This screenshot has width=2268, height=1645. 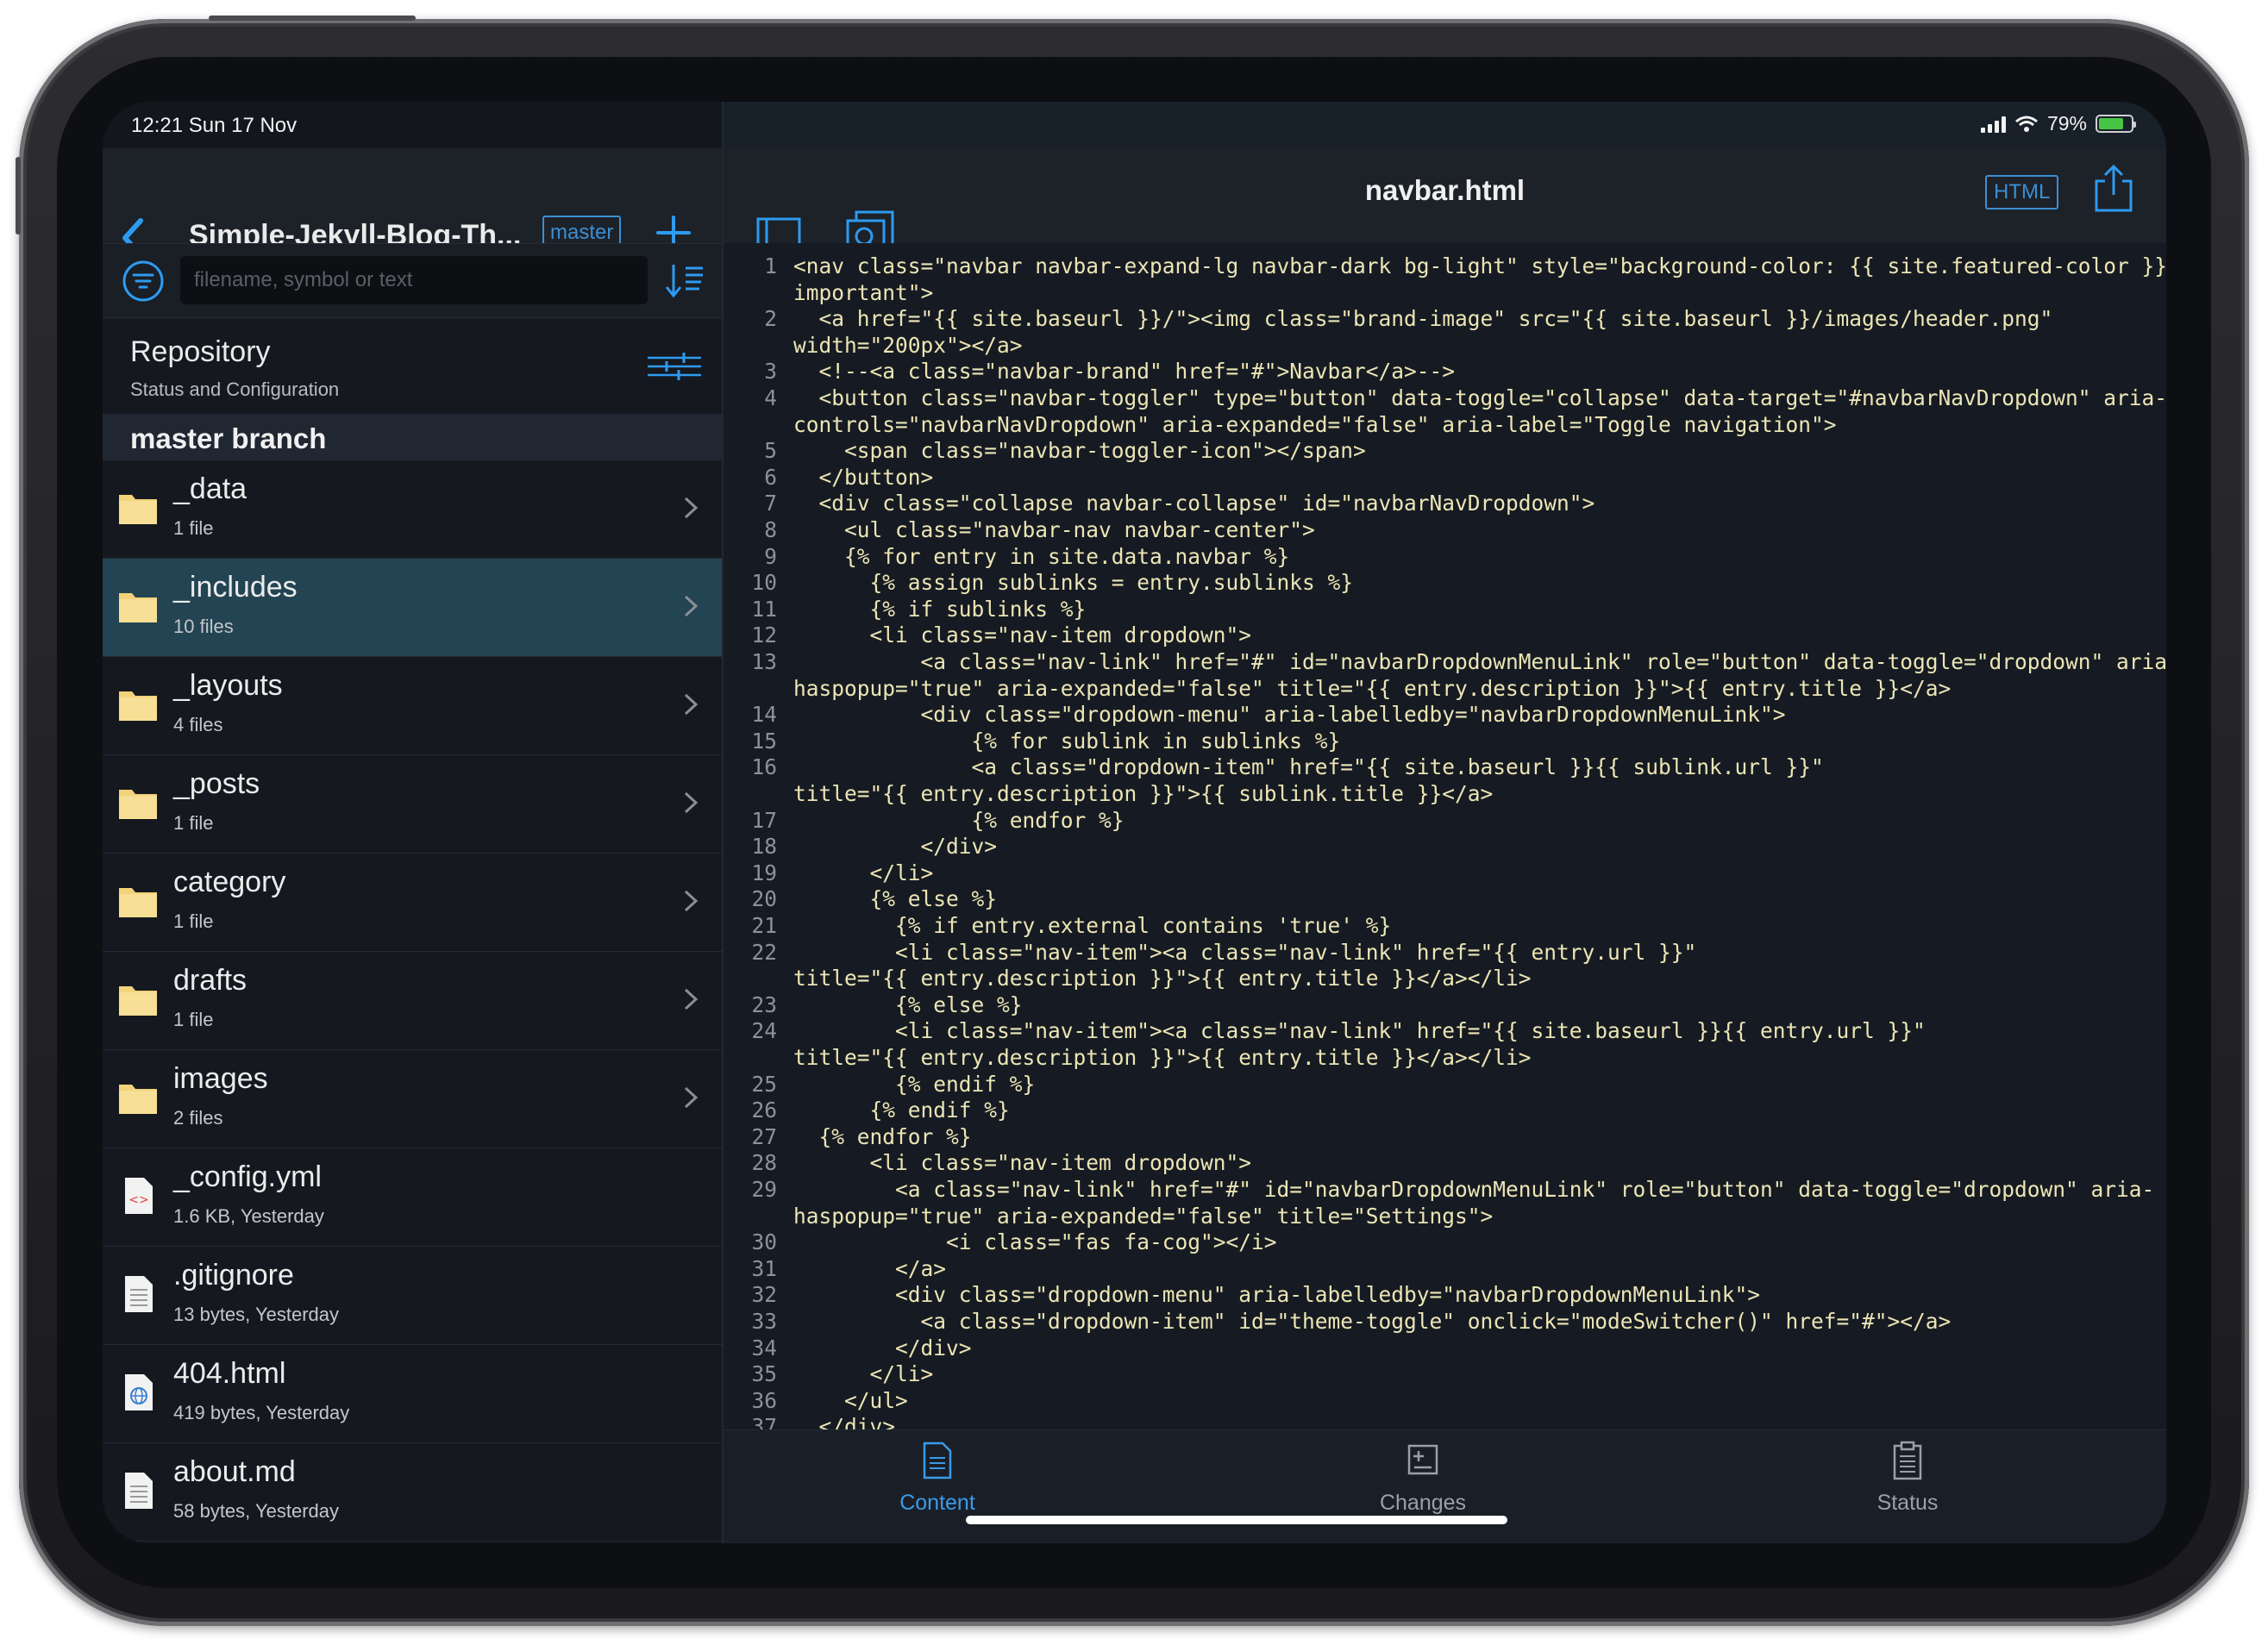 I want to click on tab-content: Content, so click(x=937, y=1477).